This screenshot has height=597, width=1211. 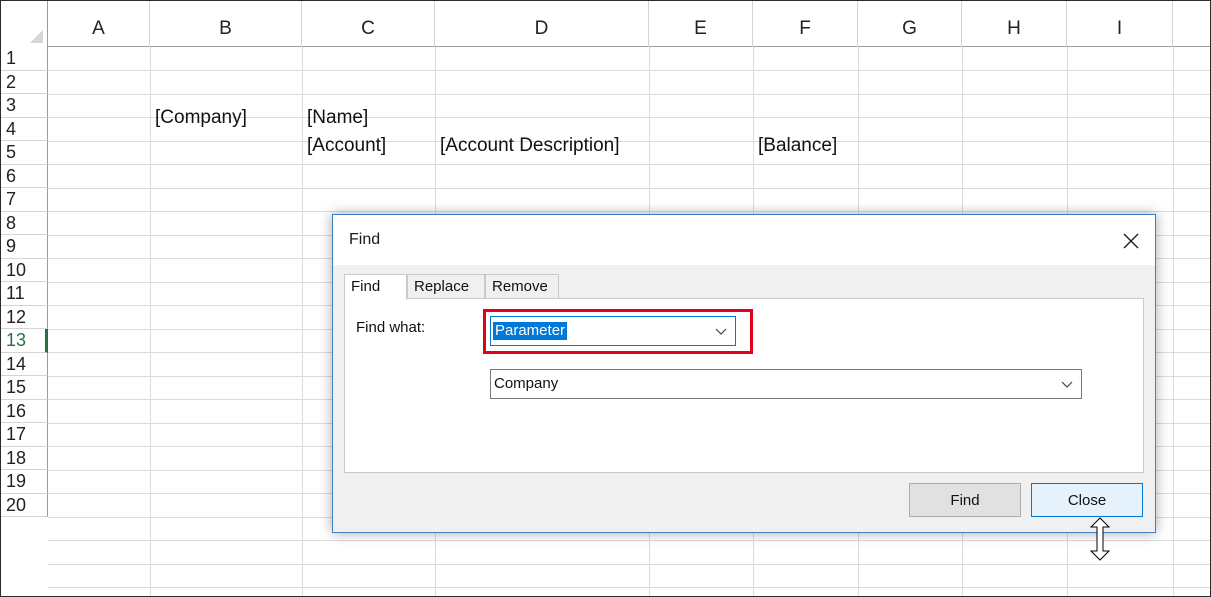 What do you see at coordinates (24, 270) in the screenshot?
I see `row-header-10: 10` at bounding box center [24, 270].